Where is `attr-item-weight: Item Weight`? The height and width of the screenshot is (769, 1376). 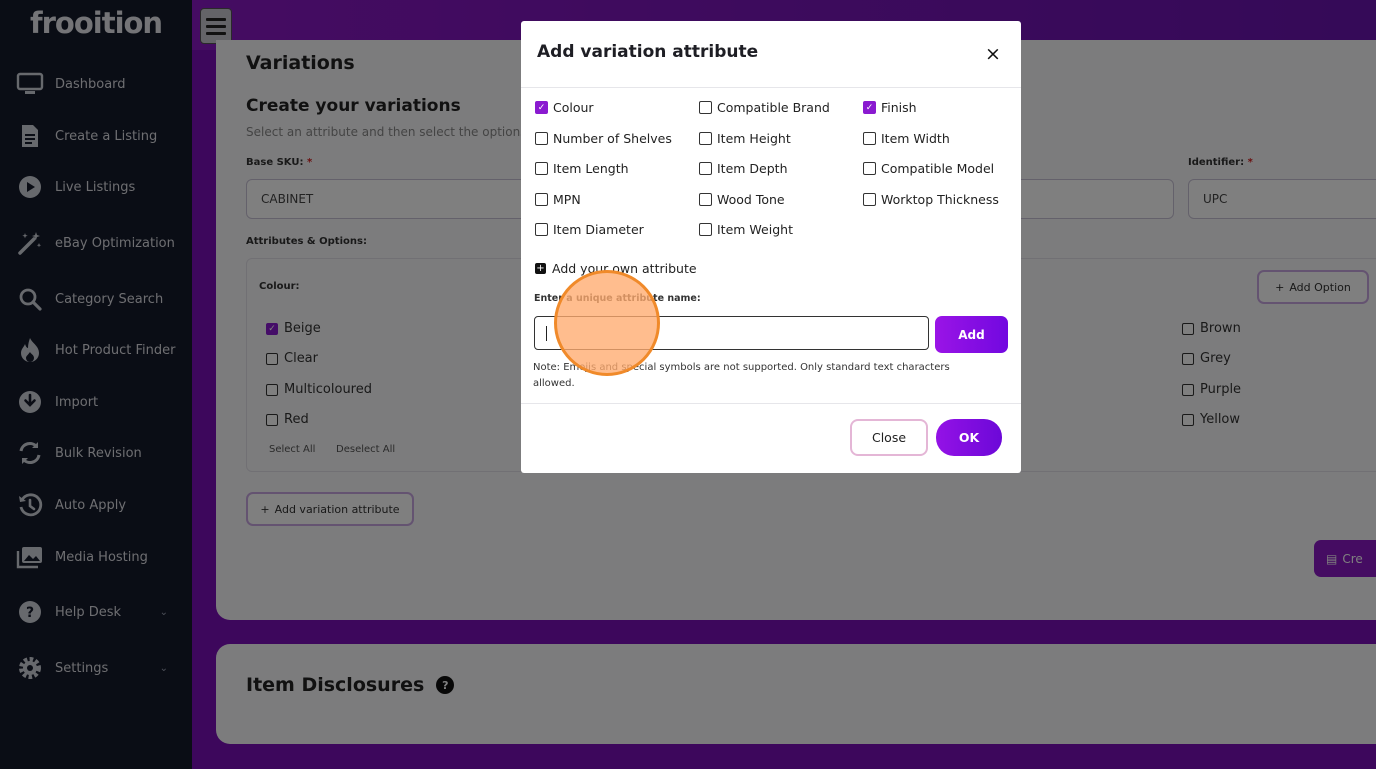 attr-item-weight: Item Weight is located at coordinates (746, 229).